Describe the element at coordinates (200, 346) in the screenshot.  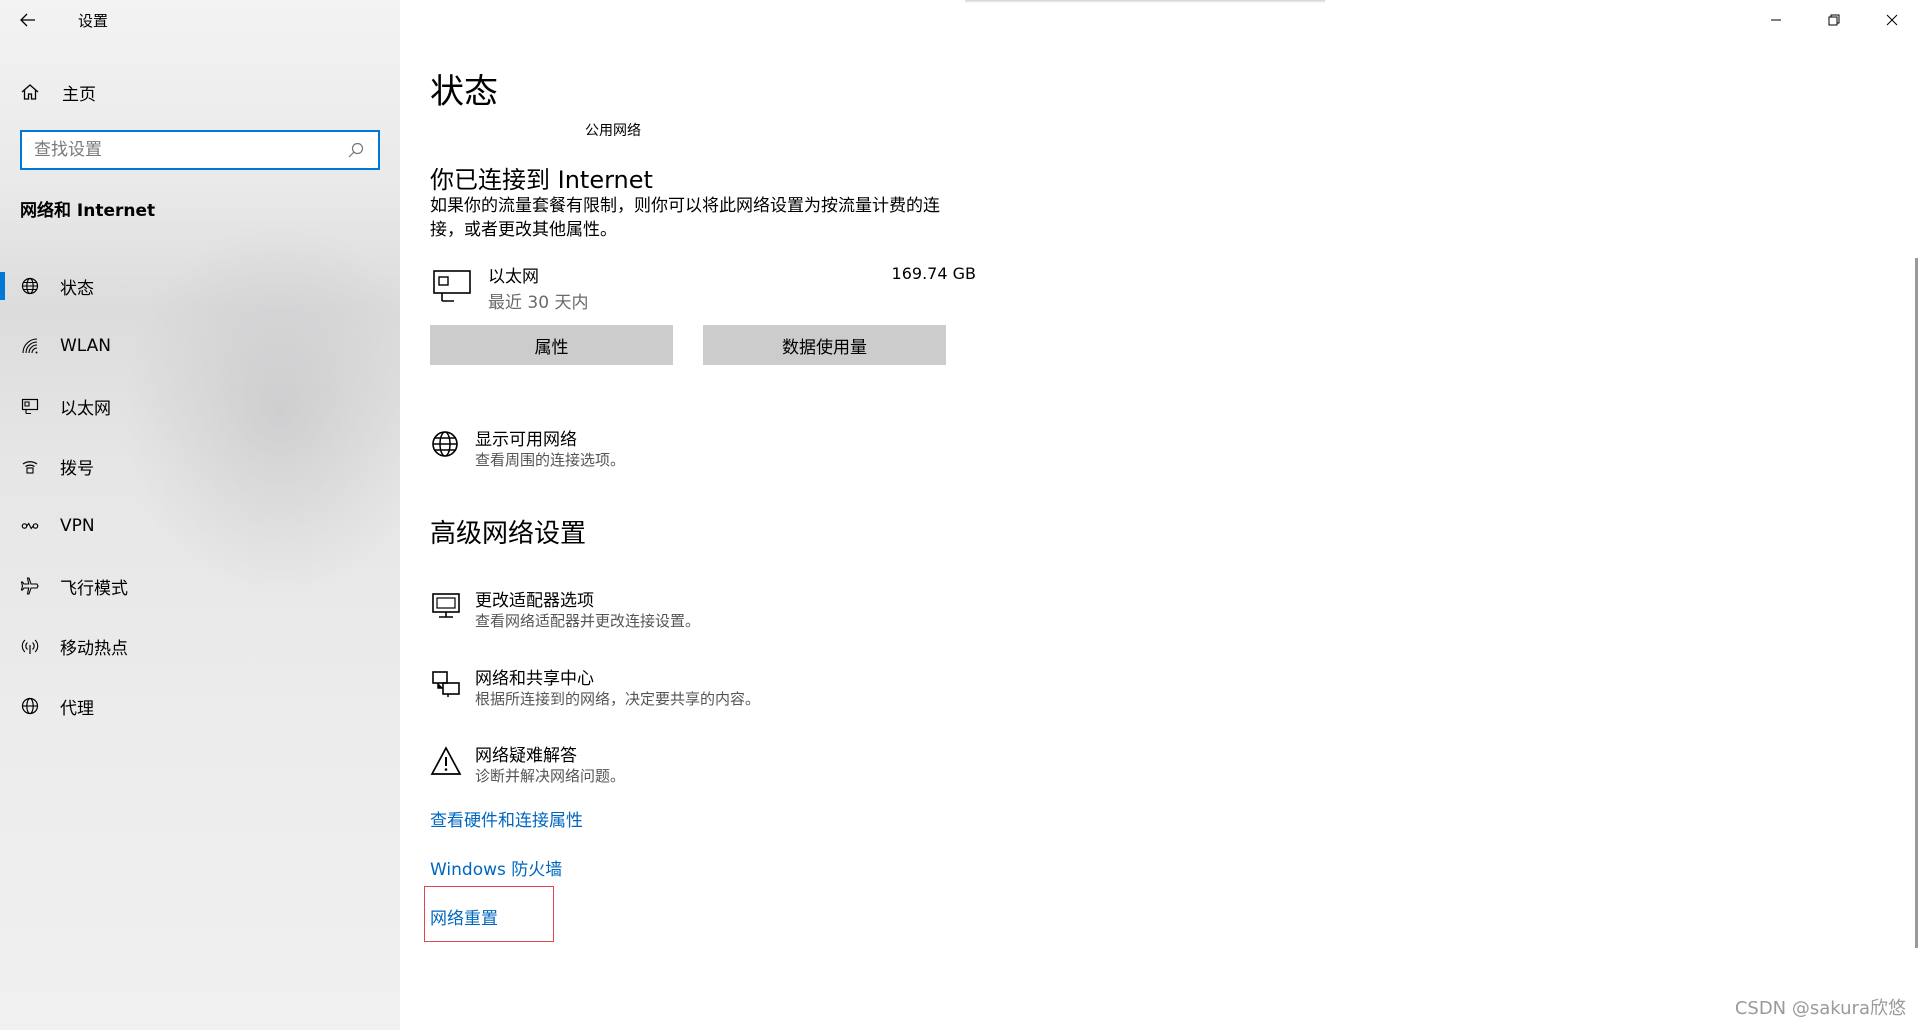
I see `sidebar-item-wlan: WLAN` at that location.